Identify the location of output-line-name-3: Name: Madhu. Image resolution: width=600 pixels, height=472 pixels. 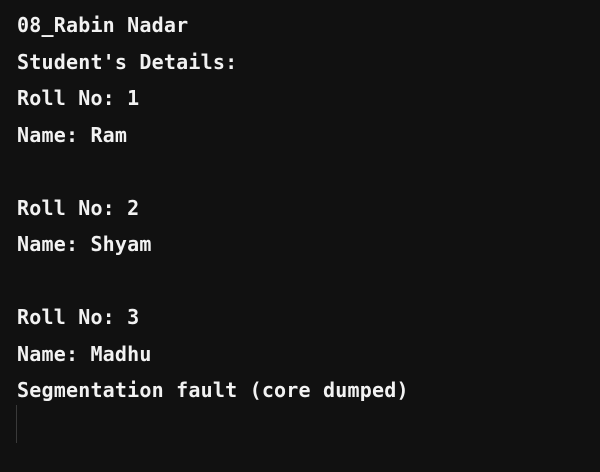
(84, 353).